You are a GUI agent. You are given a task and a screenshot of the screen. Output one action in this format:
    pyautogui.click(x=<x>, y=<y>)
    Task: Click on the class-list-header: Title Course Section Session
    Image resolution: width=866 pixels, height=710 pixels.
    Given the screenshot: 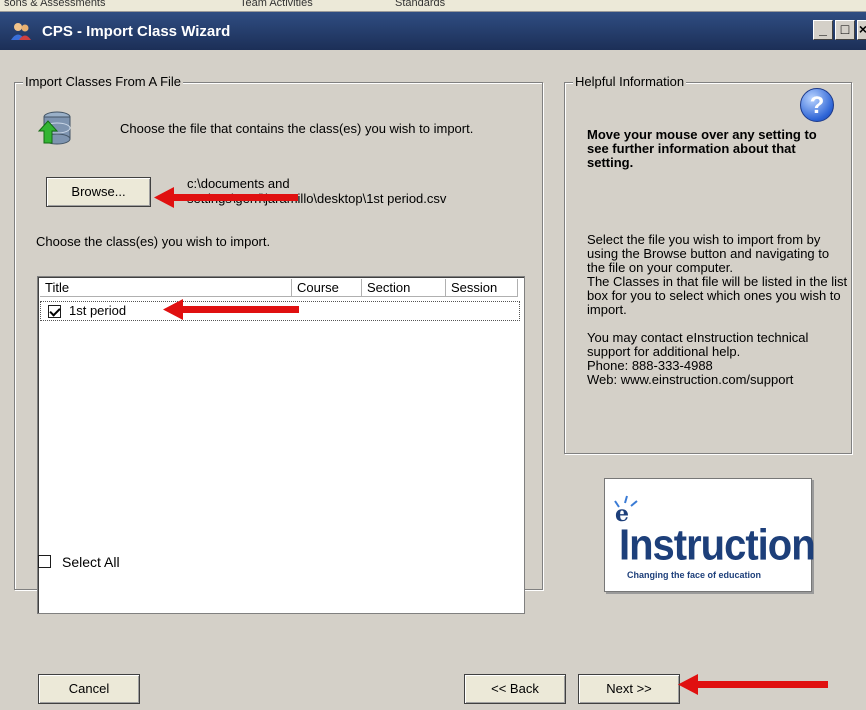 What is the action you would take?
    pyautogui.click(x=279, y=288)
    